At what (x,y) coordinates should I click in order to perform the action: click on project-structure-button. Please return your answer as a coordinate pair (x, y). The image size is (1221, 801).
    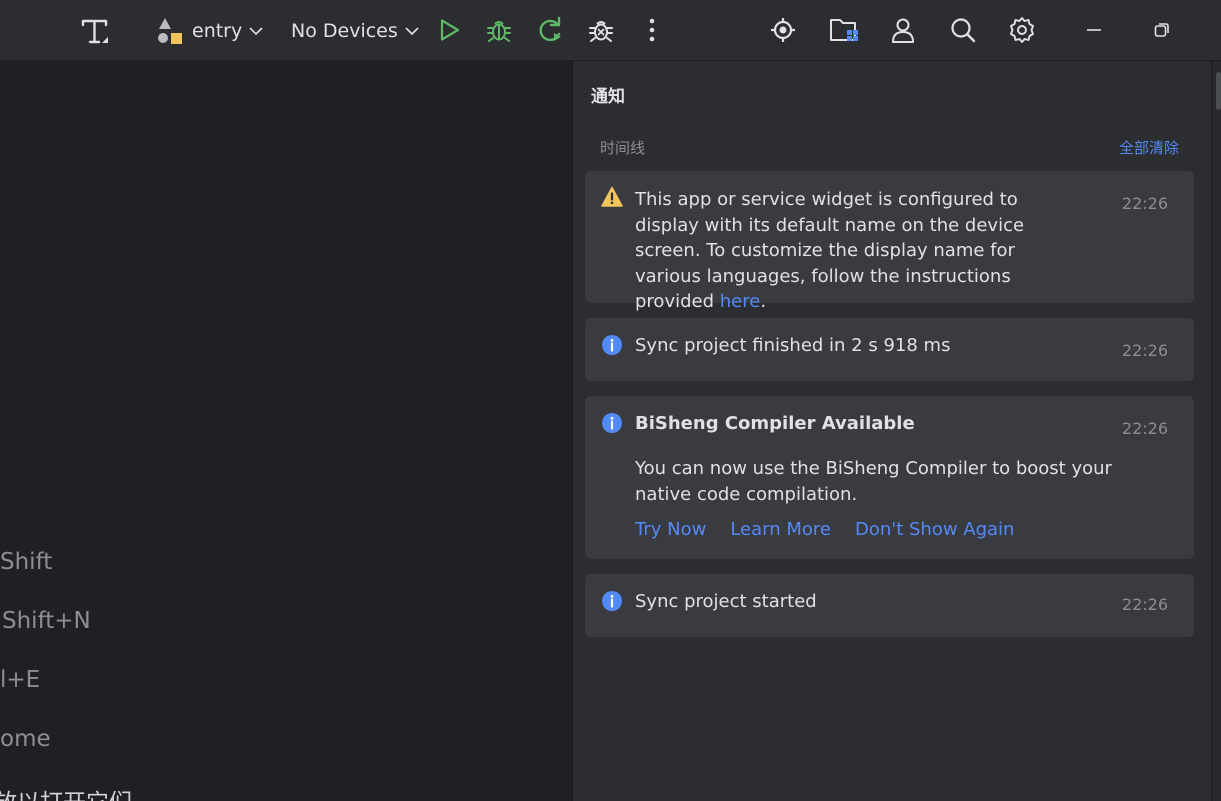
    Looking at the image, I should click on (844, 30).